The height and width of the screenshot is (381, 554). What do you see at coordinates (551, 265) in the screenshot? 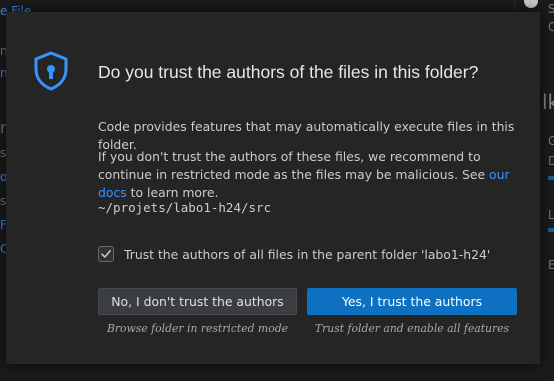
I see `bg-fragment: E` at bounding box center [551, 265].